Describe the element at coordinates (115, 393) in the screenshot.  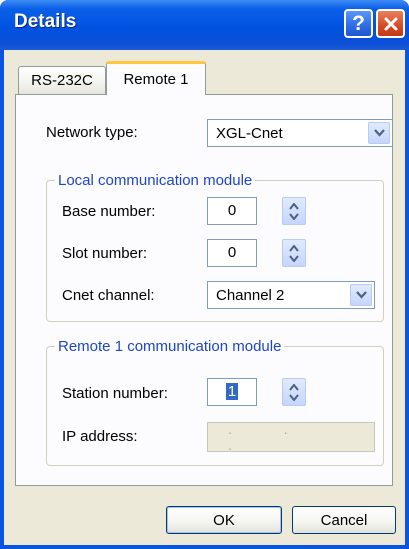
I see `station-number-label: Station number:` at that location.